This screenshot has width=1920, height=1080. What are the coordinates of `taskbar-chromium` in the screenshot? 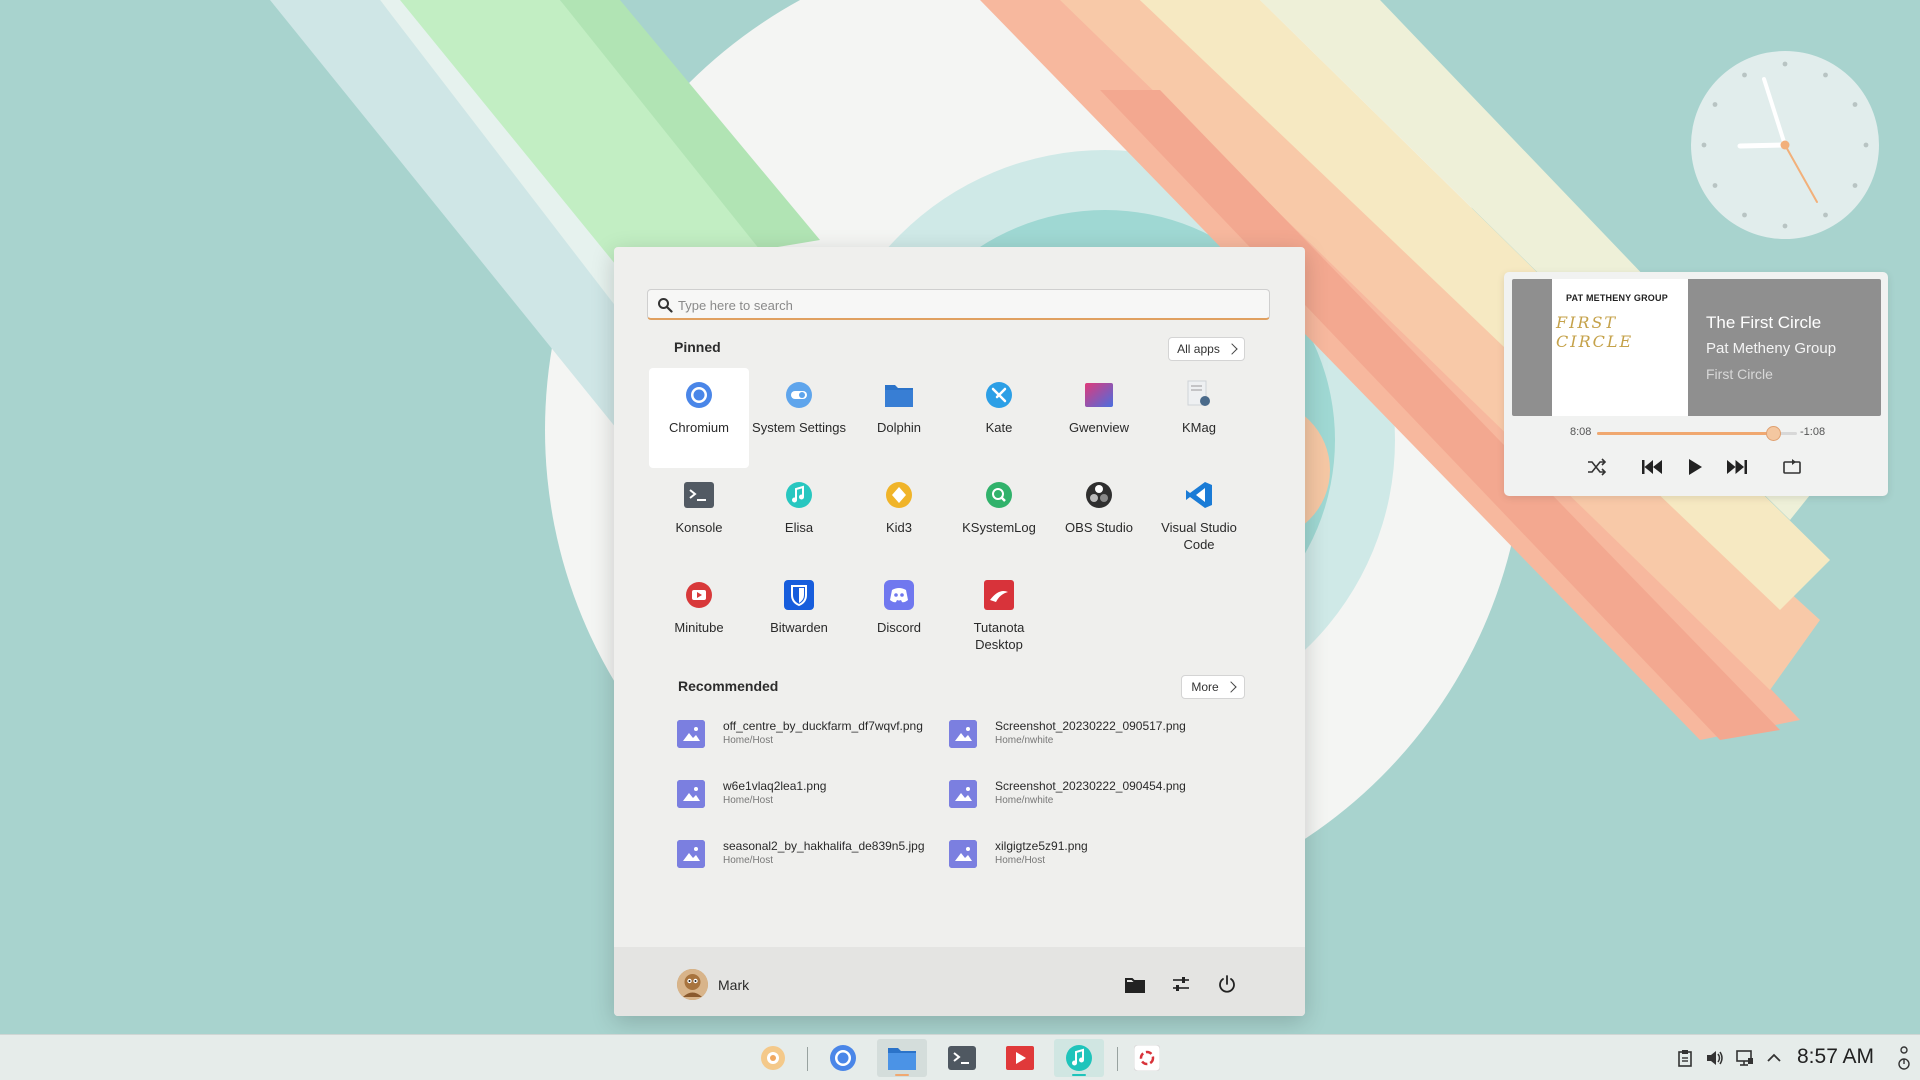 It's located at (843, 1058).